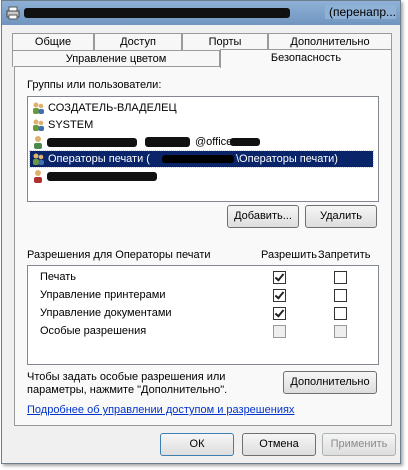  I want to click on list-item: СОЗДАТЕЛЬ-ВЛАДЕЛЕЦ, so click(200, 108).